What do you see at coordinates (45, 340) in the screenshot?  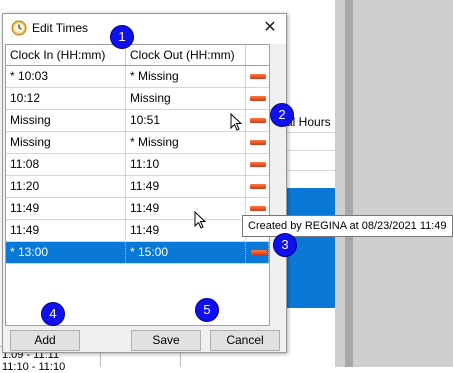 I see `add-button: Add` at bounding box center [45, 340].